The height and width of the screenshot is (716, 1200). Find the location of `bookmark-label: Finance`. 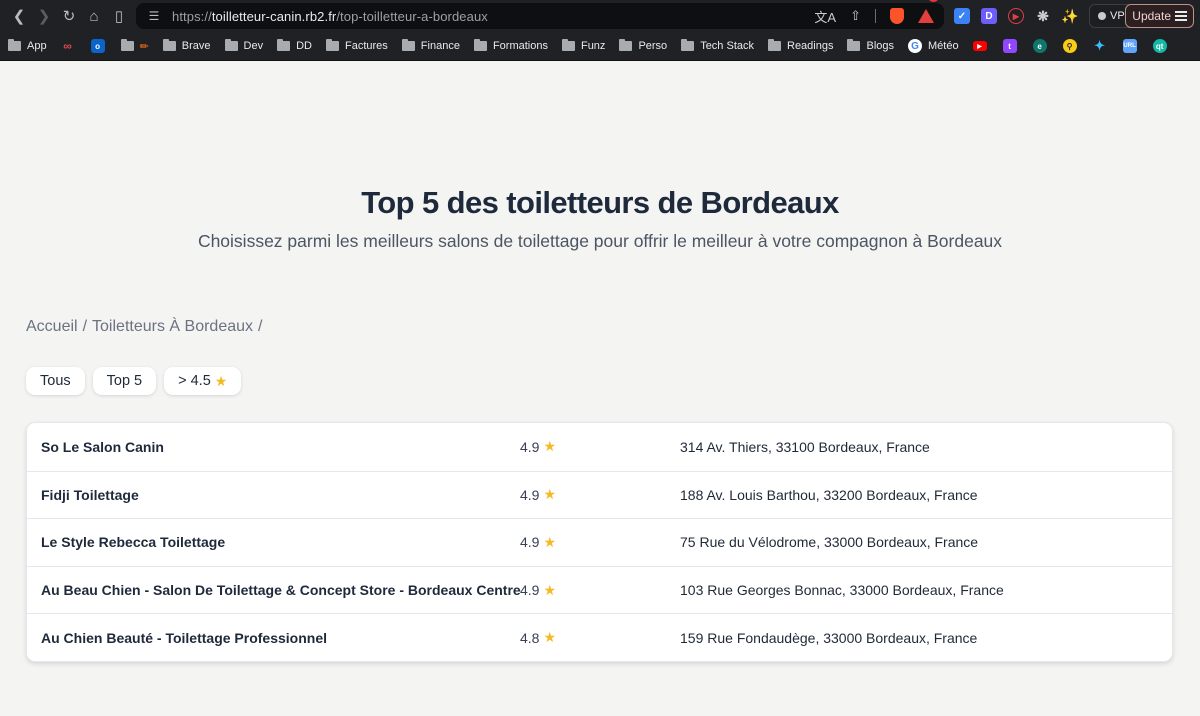

bookmark-label: Finance is located at coordinates (440, 46).